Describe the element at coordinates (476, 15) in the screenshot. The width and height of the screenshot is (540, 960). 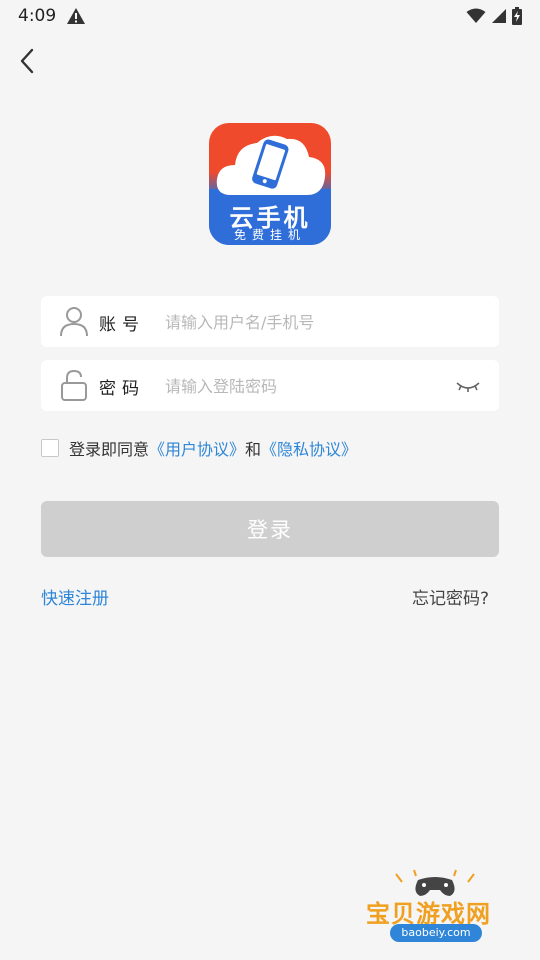
I see `wifi-icon` at that location.